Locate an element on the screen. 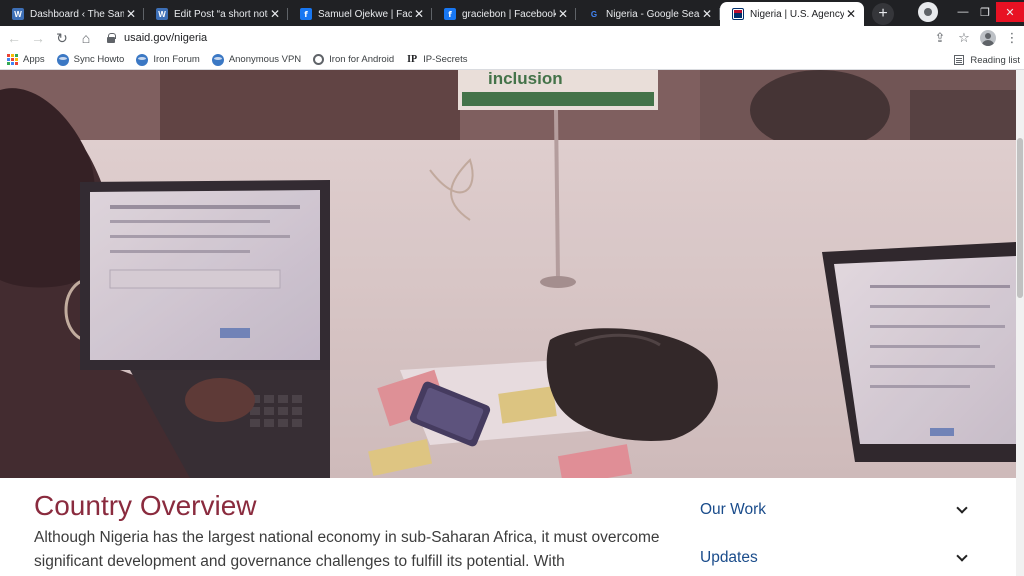 The image size is (1024, 576). scrollbar-thumb is located at coordinates (1020, 218).